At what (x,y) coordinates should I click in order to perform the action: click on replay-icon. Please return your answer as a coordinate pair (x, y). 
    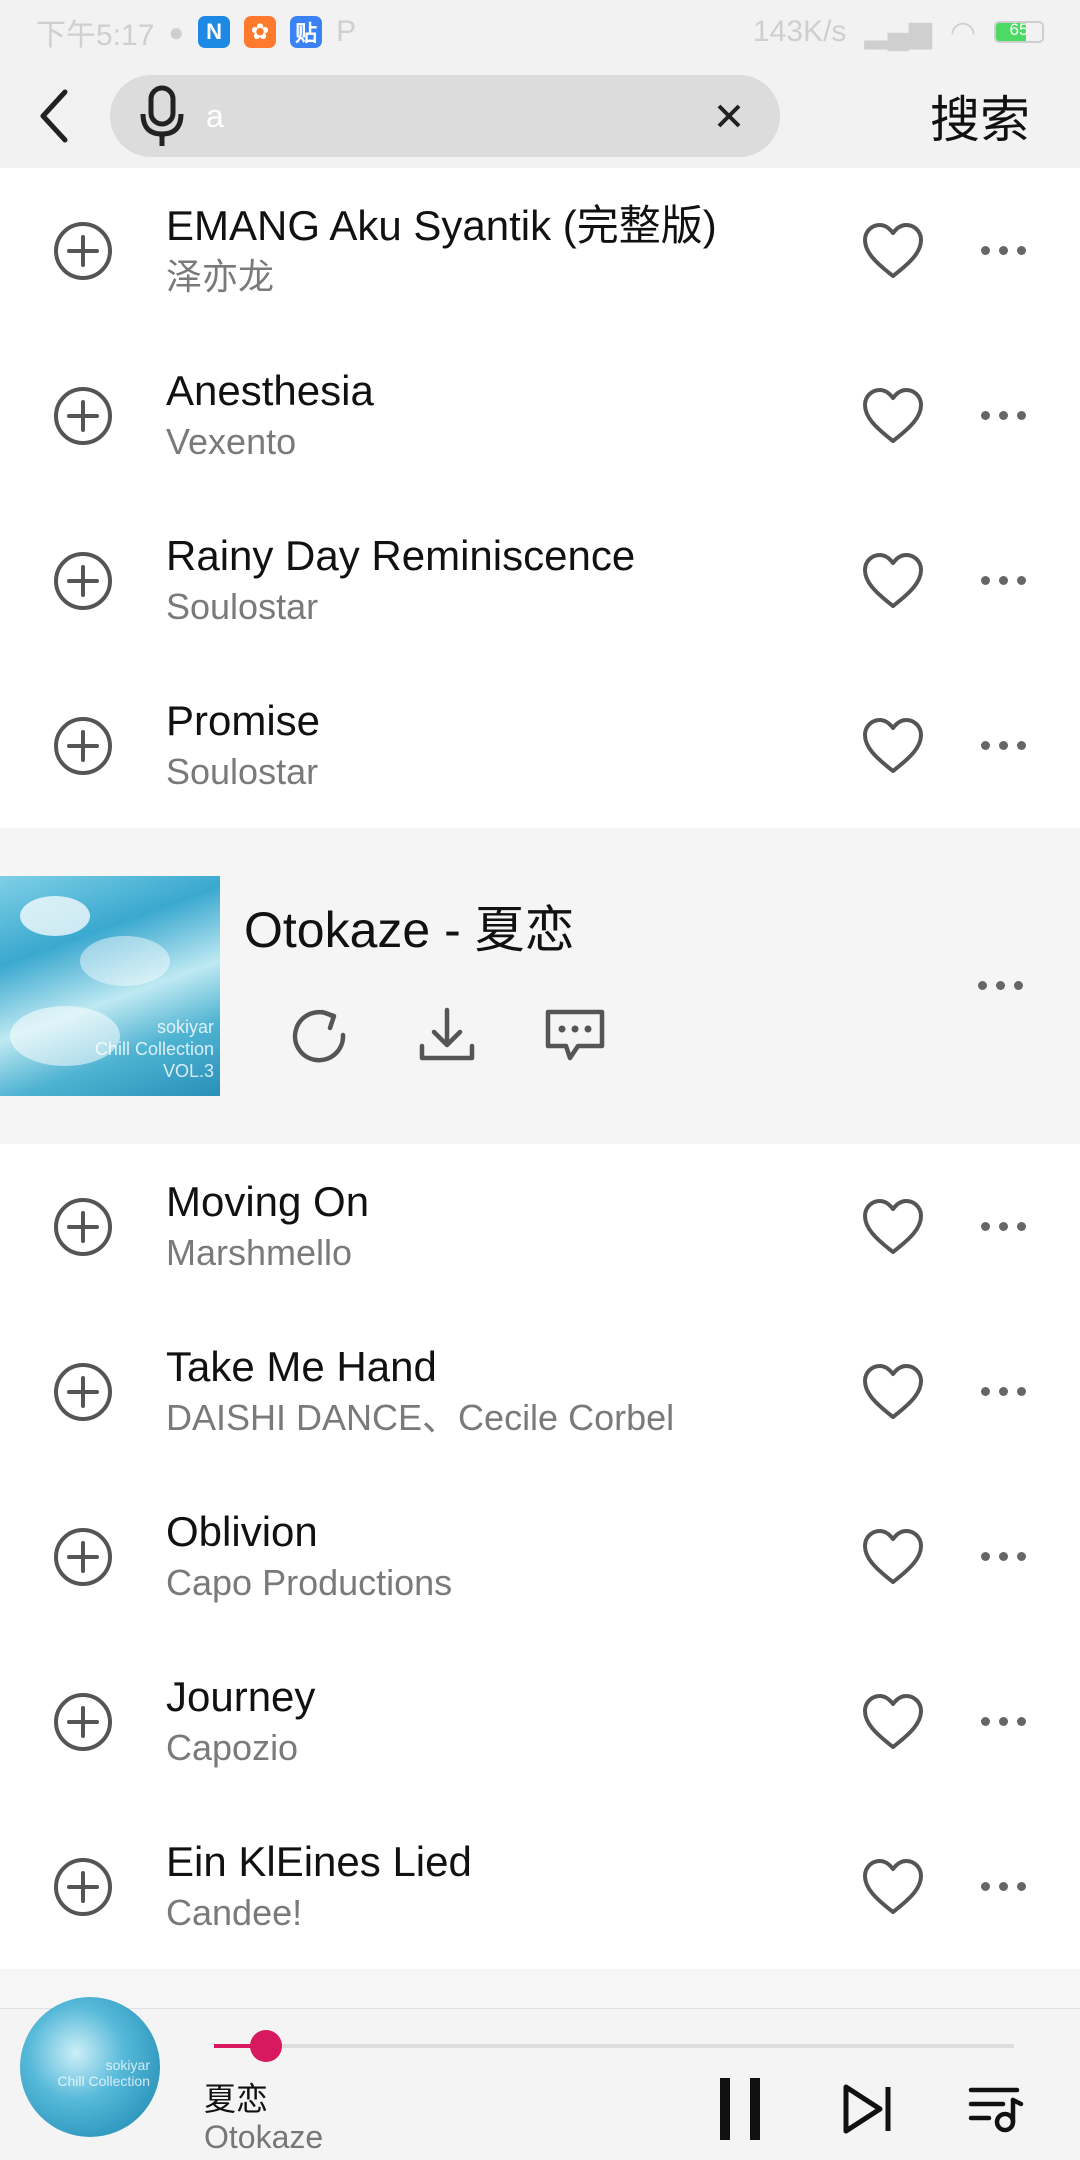
    Looking at the image, I should click on (319, 1036).